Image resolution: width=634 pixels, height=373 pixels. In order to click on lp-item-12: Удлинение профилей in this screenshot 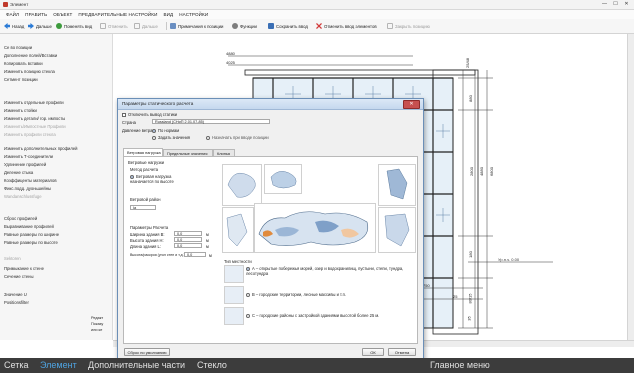, I will do `click(25, 164)`.